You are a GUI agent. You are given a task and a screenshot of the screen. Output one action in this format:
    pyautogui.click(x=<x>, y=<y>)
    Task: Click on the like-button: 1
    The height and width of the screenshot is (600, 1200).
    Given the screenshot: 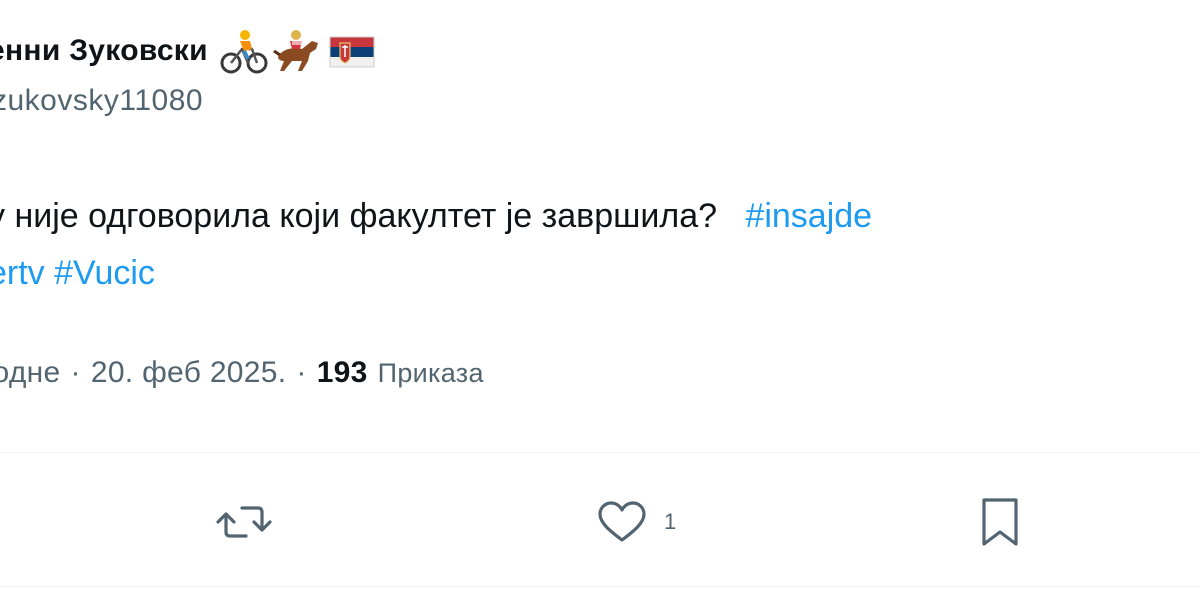 What is the action you would take?
    pyautogui.click(x=635, y=522)
    